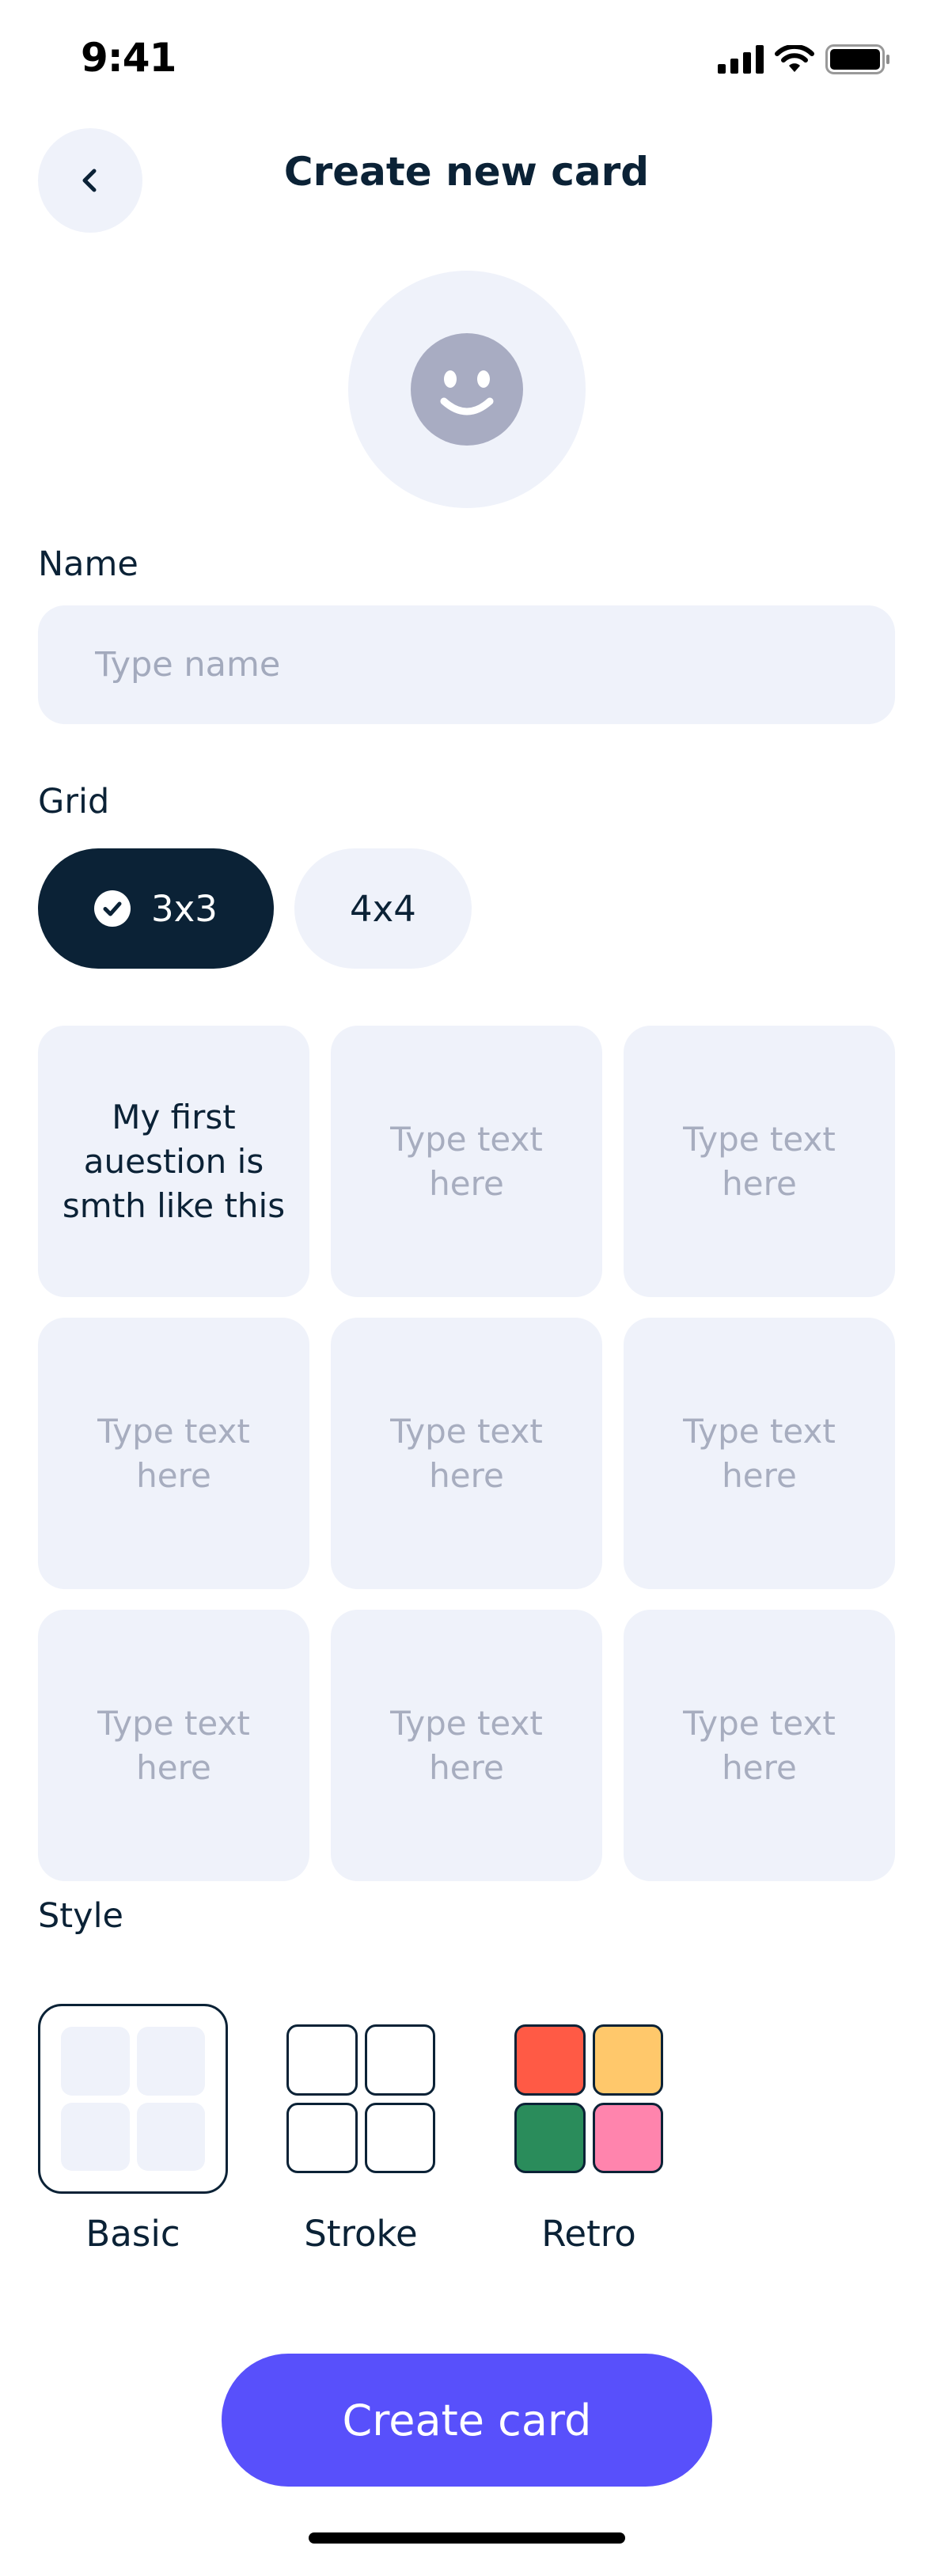 Image resolution: width=933 pixels, height=2576 pixels. What do you see at coordinates (128, 58) in the screenshot?
I see `status-time: 9:41` at bounding box center [128, 58].